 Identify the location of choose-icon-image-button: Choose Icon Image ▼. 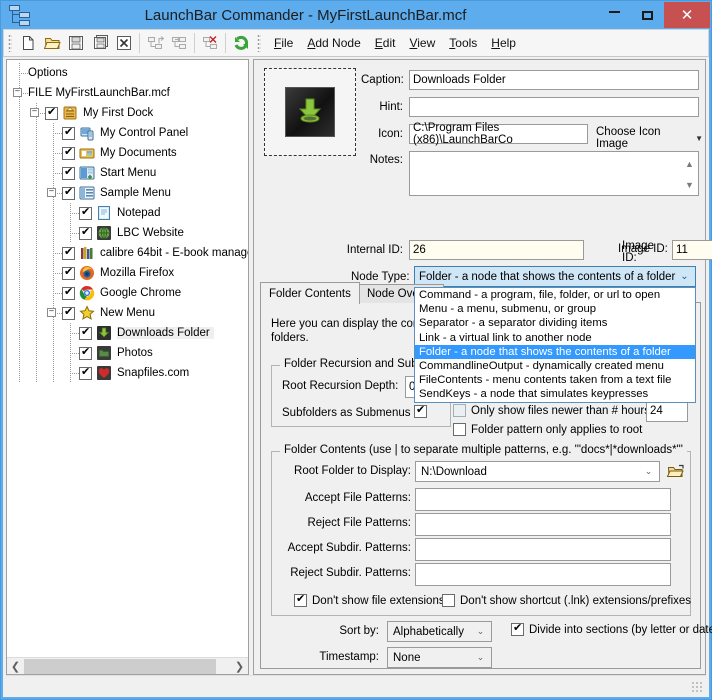
(649, 138).